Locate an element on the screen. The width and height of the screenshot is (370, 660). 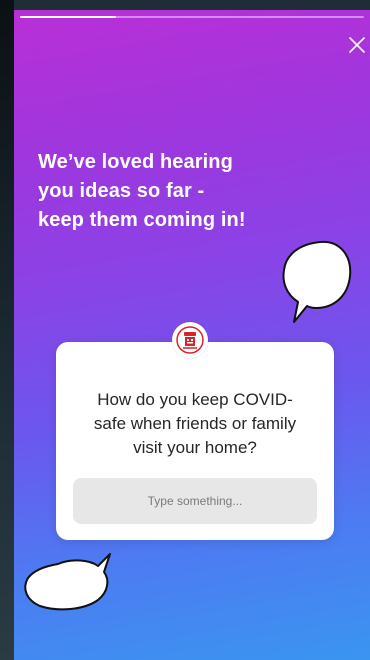
headline-line: keep them coming in! is located at coordinates (142, 220).